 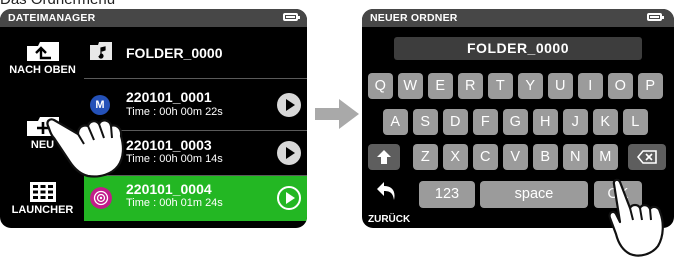 What do you see at coordinates (530, 86) in the screenshot?
I see `key-y: Y` at bounding box center [530, 86].